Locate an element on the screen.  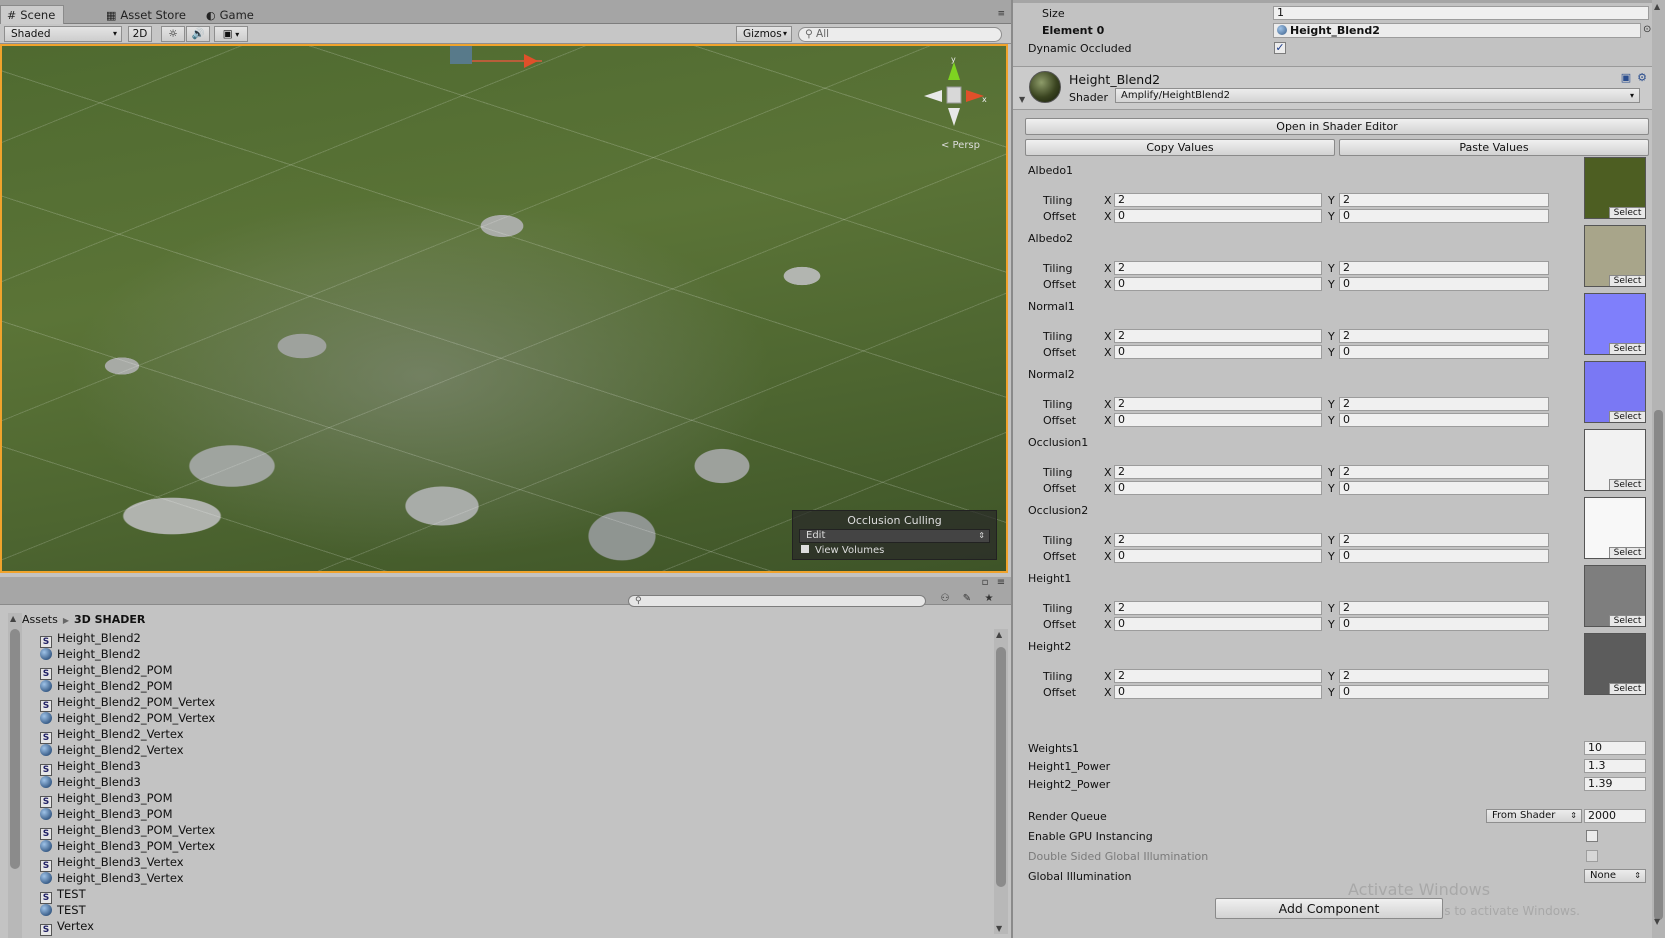
shader-dropdown: Amplify/HeightBlend2 ▾ is located at coordinates (1377, 95).